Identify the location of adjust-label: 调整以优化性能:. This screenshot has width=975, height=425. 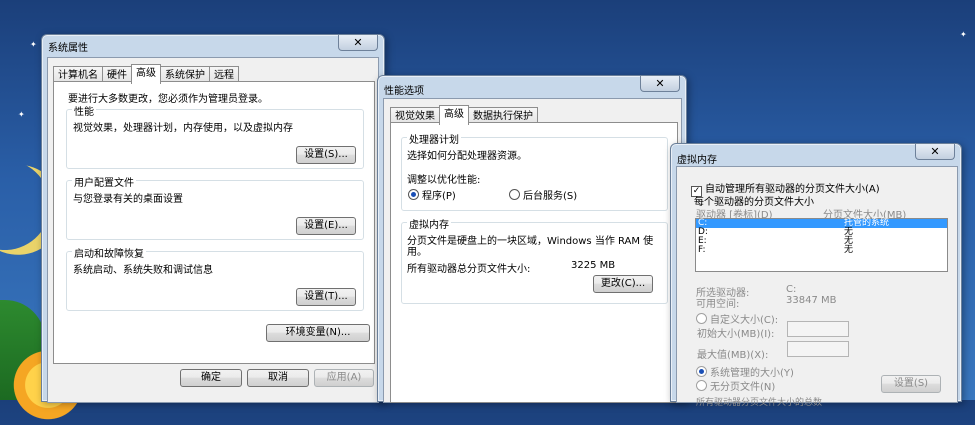
(444, 180).